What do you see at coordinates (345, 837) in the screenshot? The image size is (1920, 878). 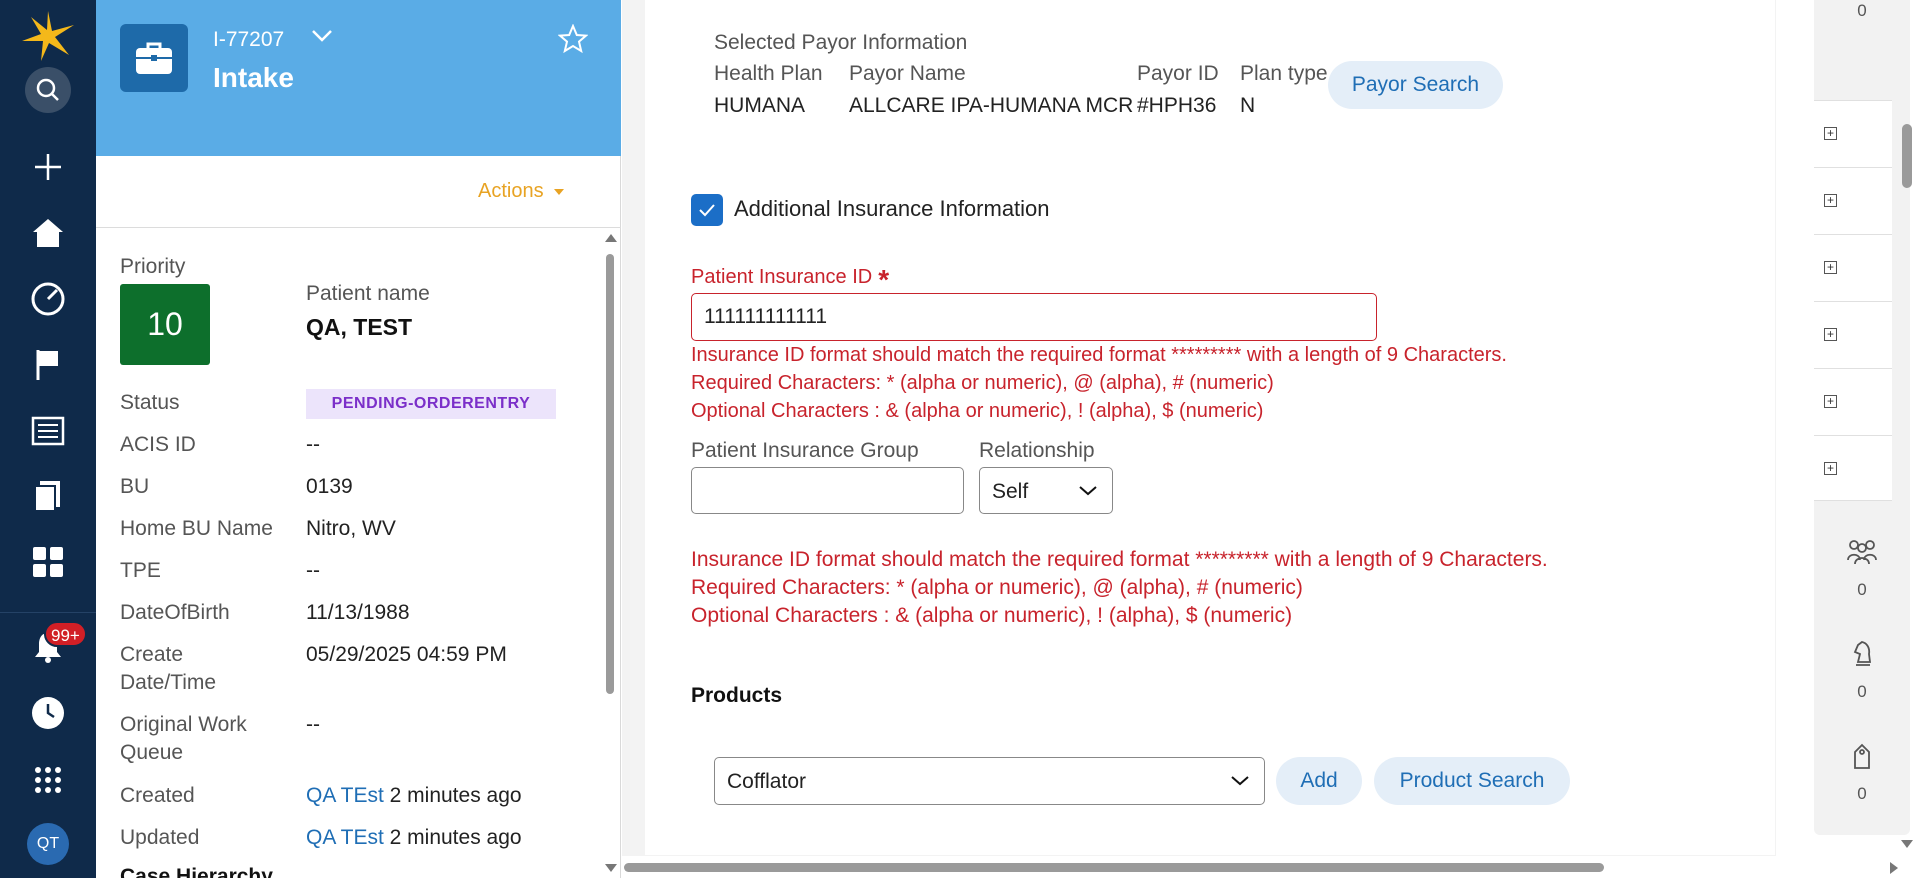 I see `updated-by-link: QA TEst` at bounding box center [345, 837].